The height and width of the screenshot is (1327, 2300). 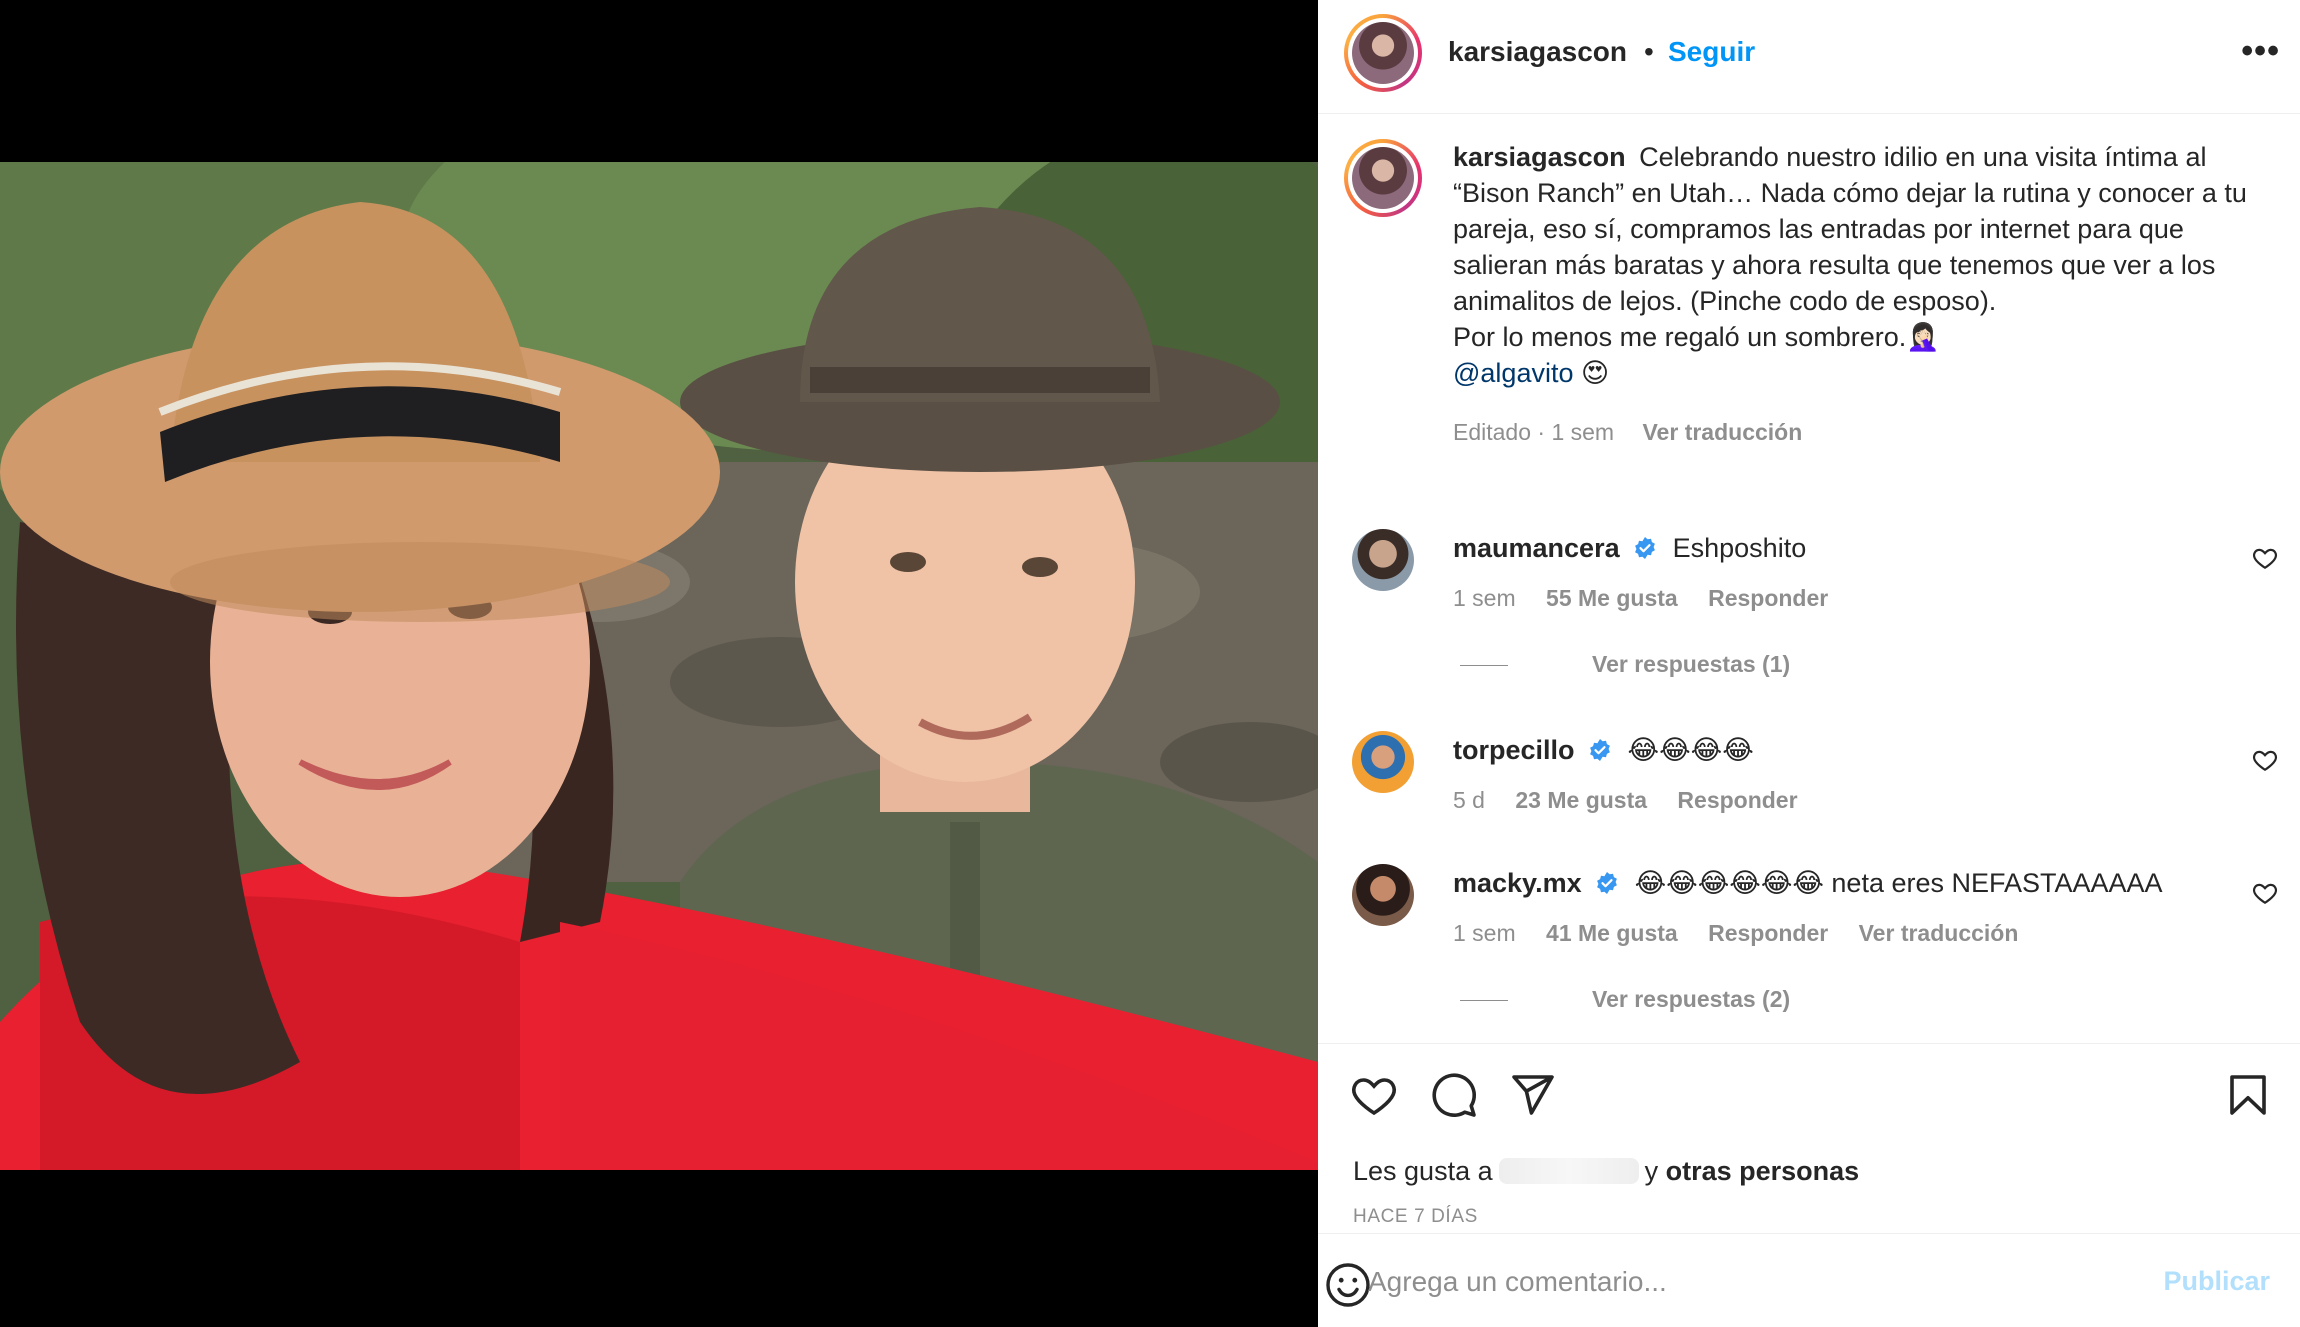 I want to click on post-header: karsiagascon • Seguir •••, so click(x=1809, y=57).